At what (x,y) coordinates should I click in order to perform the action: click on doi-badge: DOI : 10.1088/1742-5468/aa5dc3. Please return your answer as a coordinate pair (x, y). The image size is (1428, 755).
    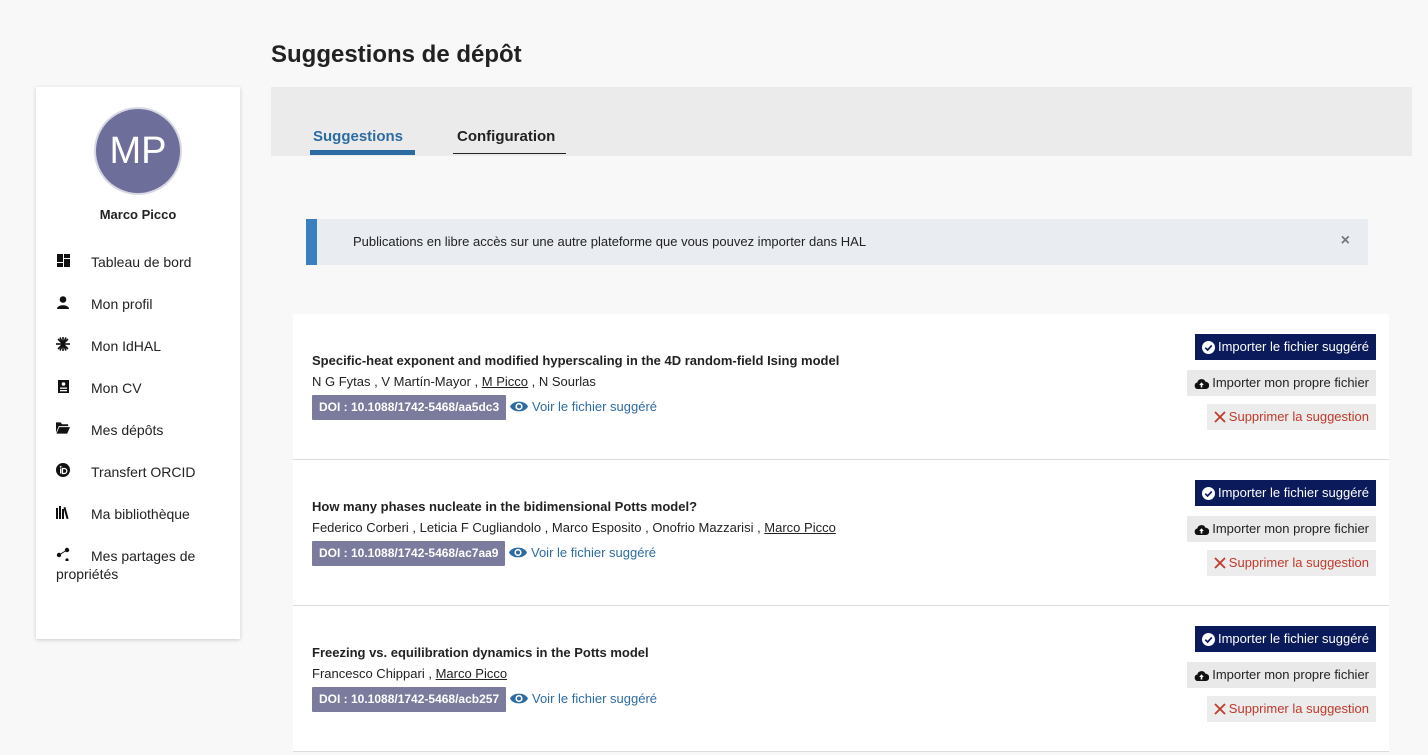
    Looking at the image, I should click on (409, 407).